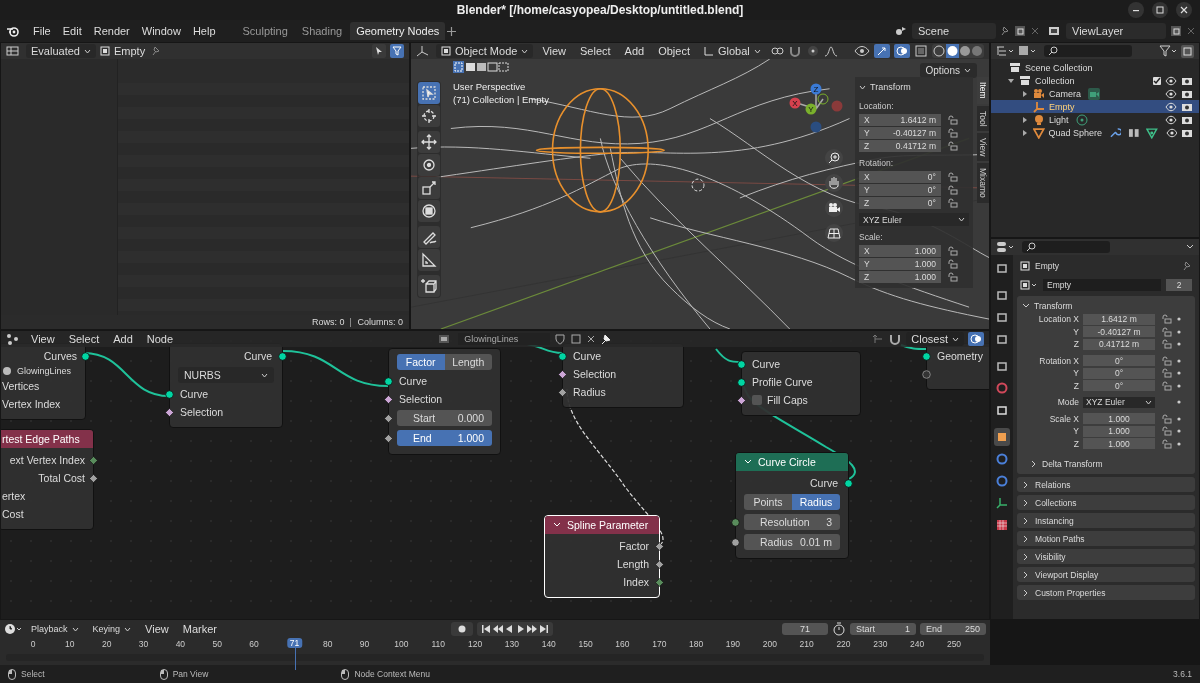 The height and width of the screenshot is (683, 1200). I want to click on library-icon, so click(1027, 51).